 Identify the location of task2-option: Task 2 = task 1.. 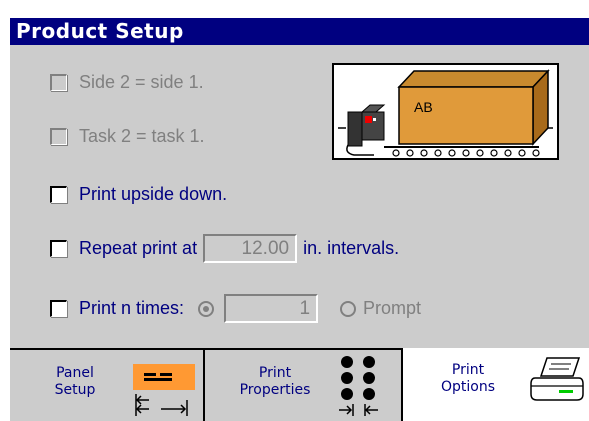
(127, 136).